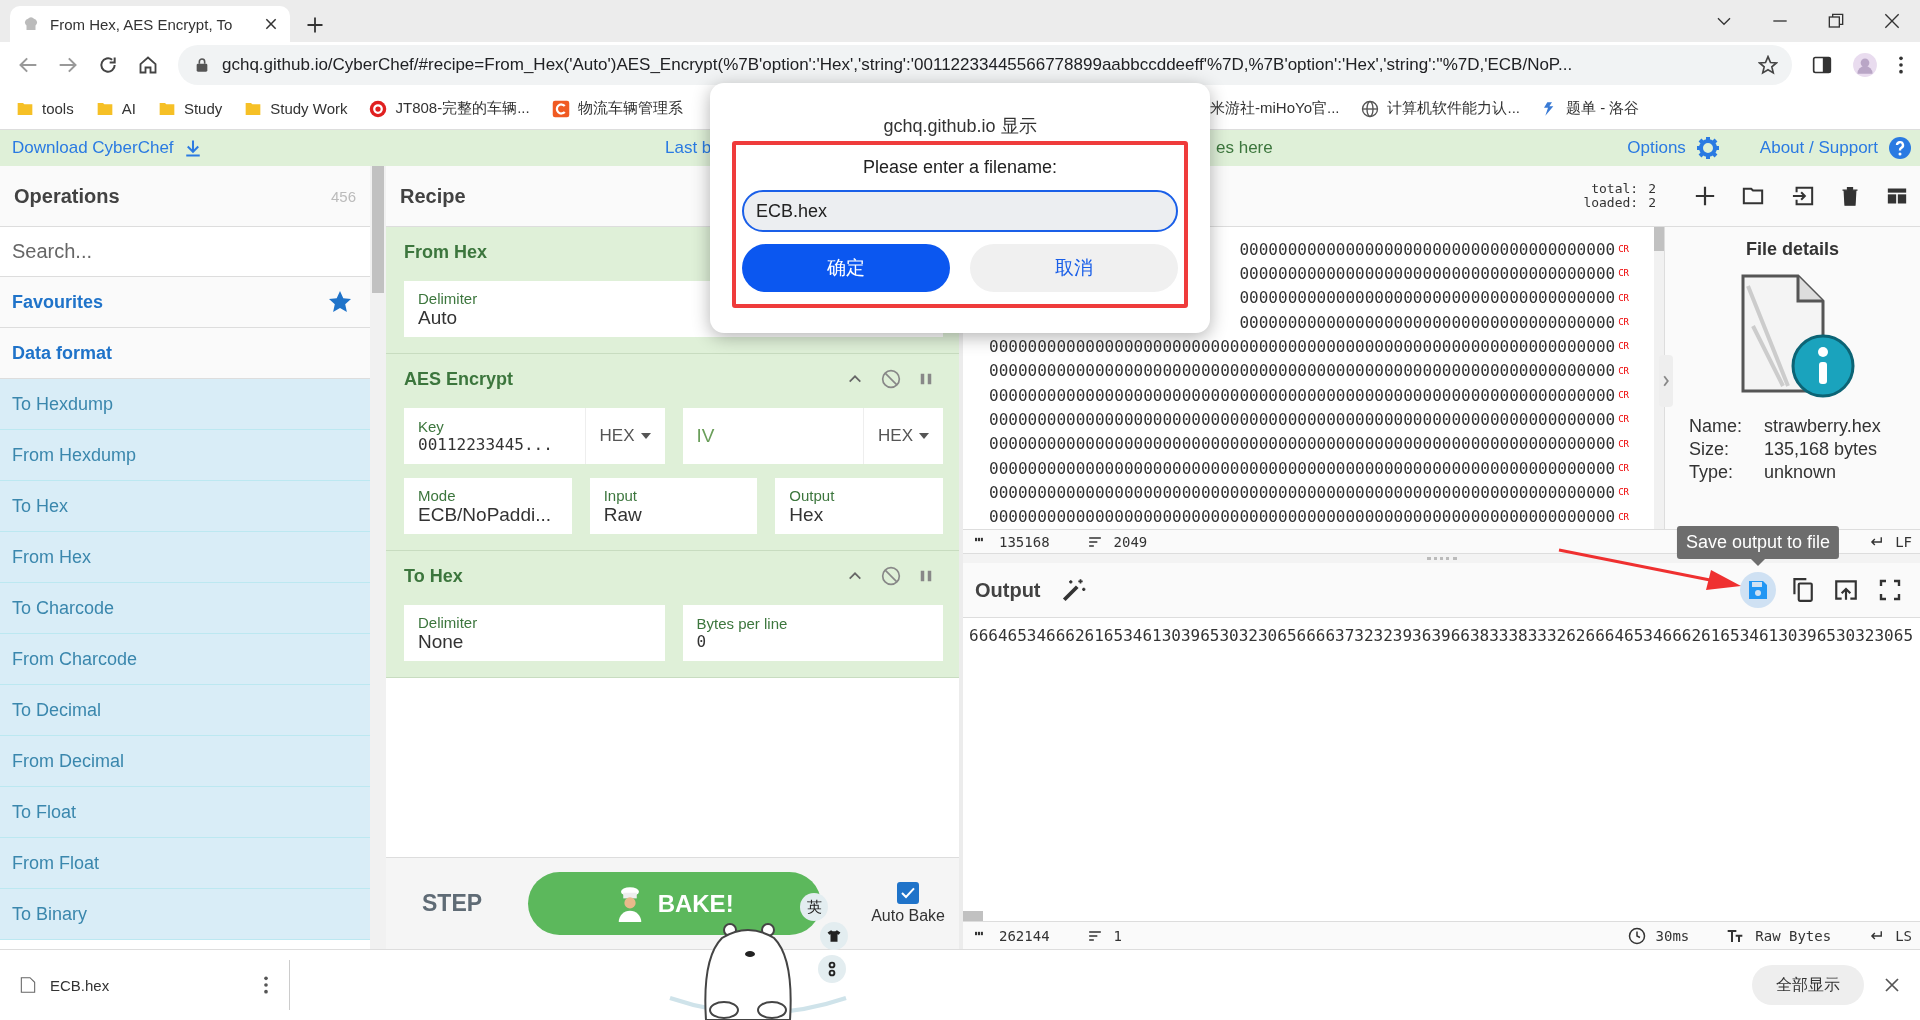 The image size is (1920, 1020). What do you see at coordinates (190, 108) in the screenshot?
I see `bookmark: Study` at bounding box center [190, 108].